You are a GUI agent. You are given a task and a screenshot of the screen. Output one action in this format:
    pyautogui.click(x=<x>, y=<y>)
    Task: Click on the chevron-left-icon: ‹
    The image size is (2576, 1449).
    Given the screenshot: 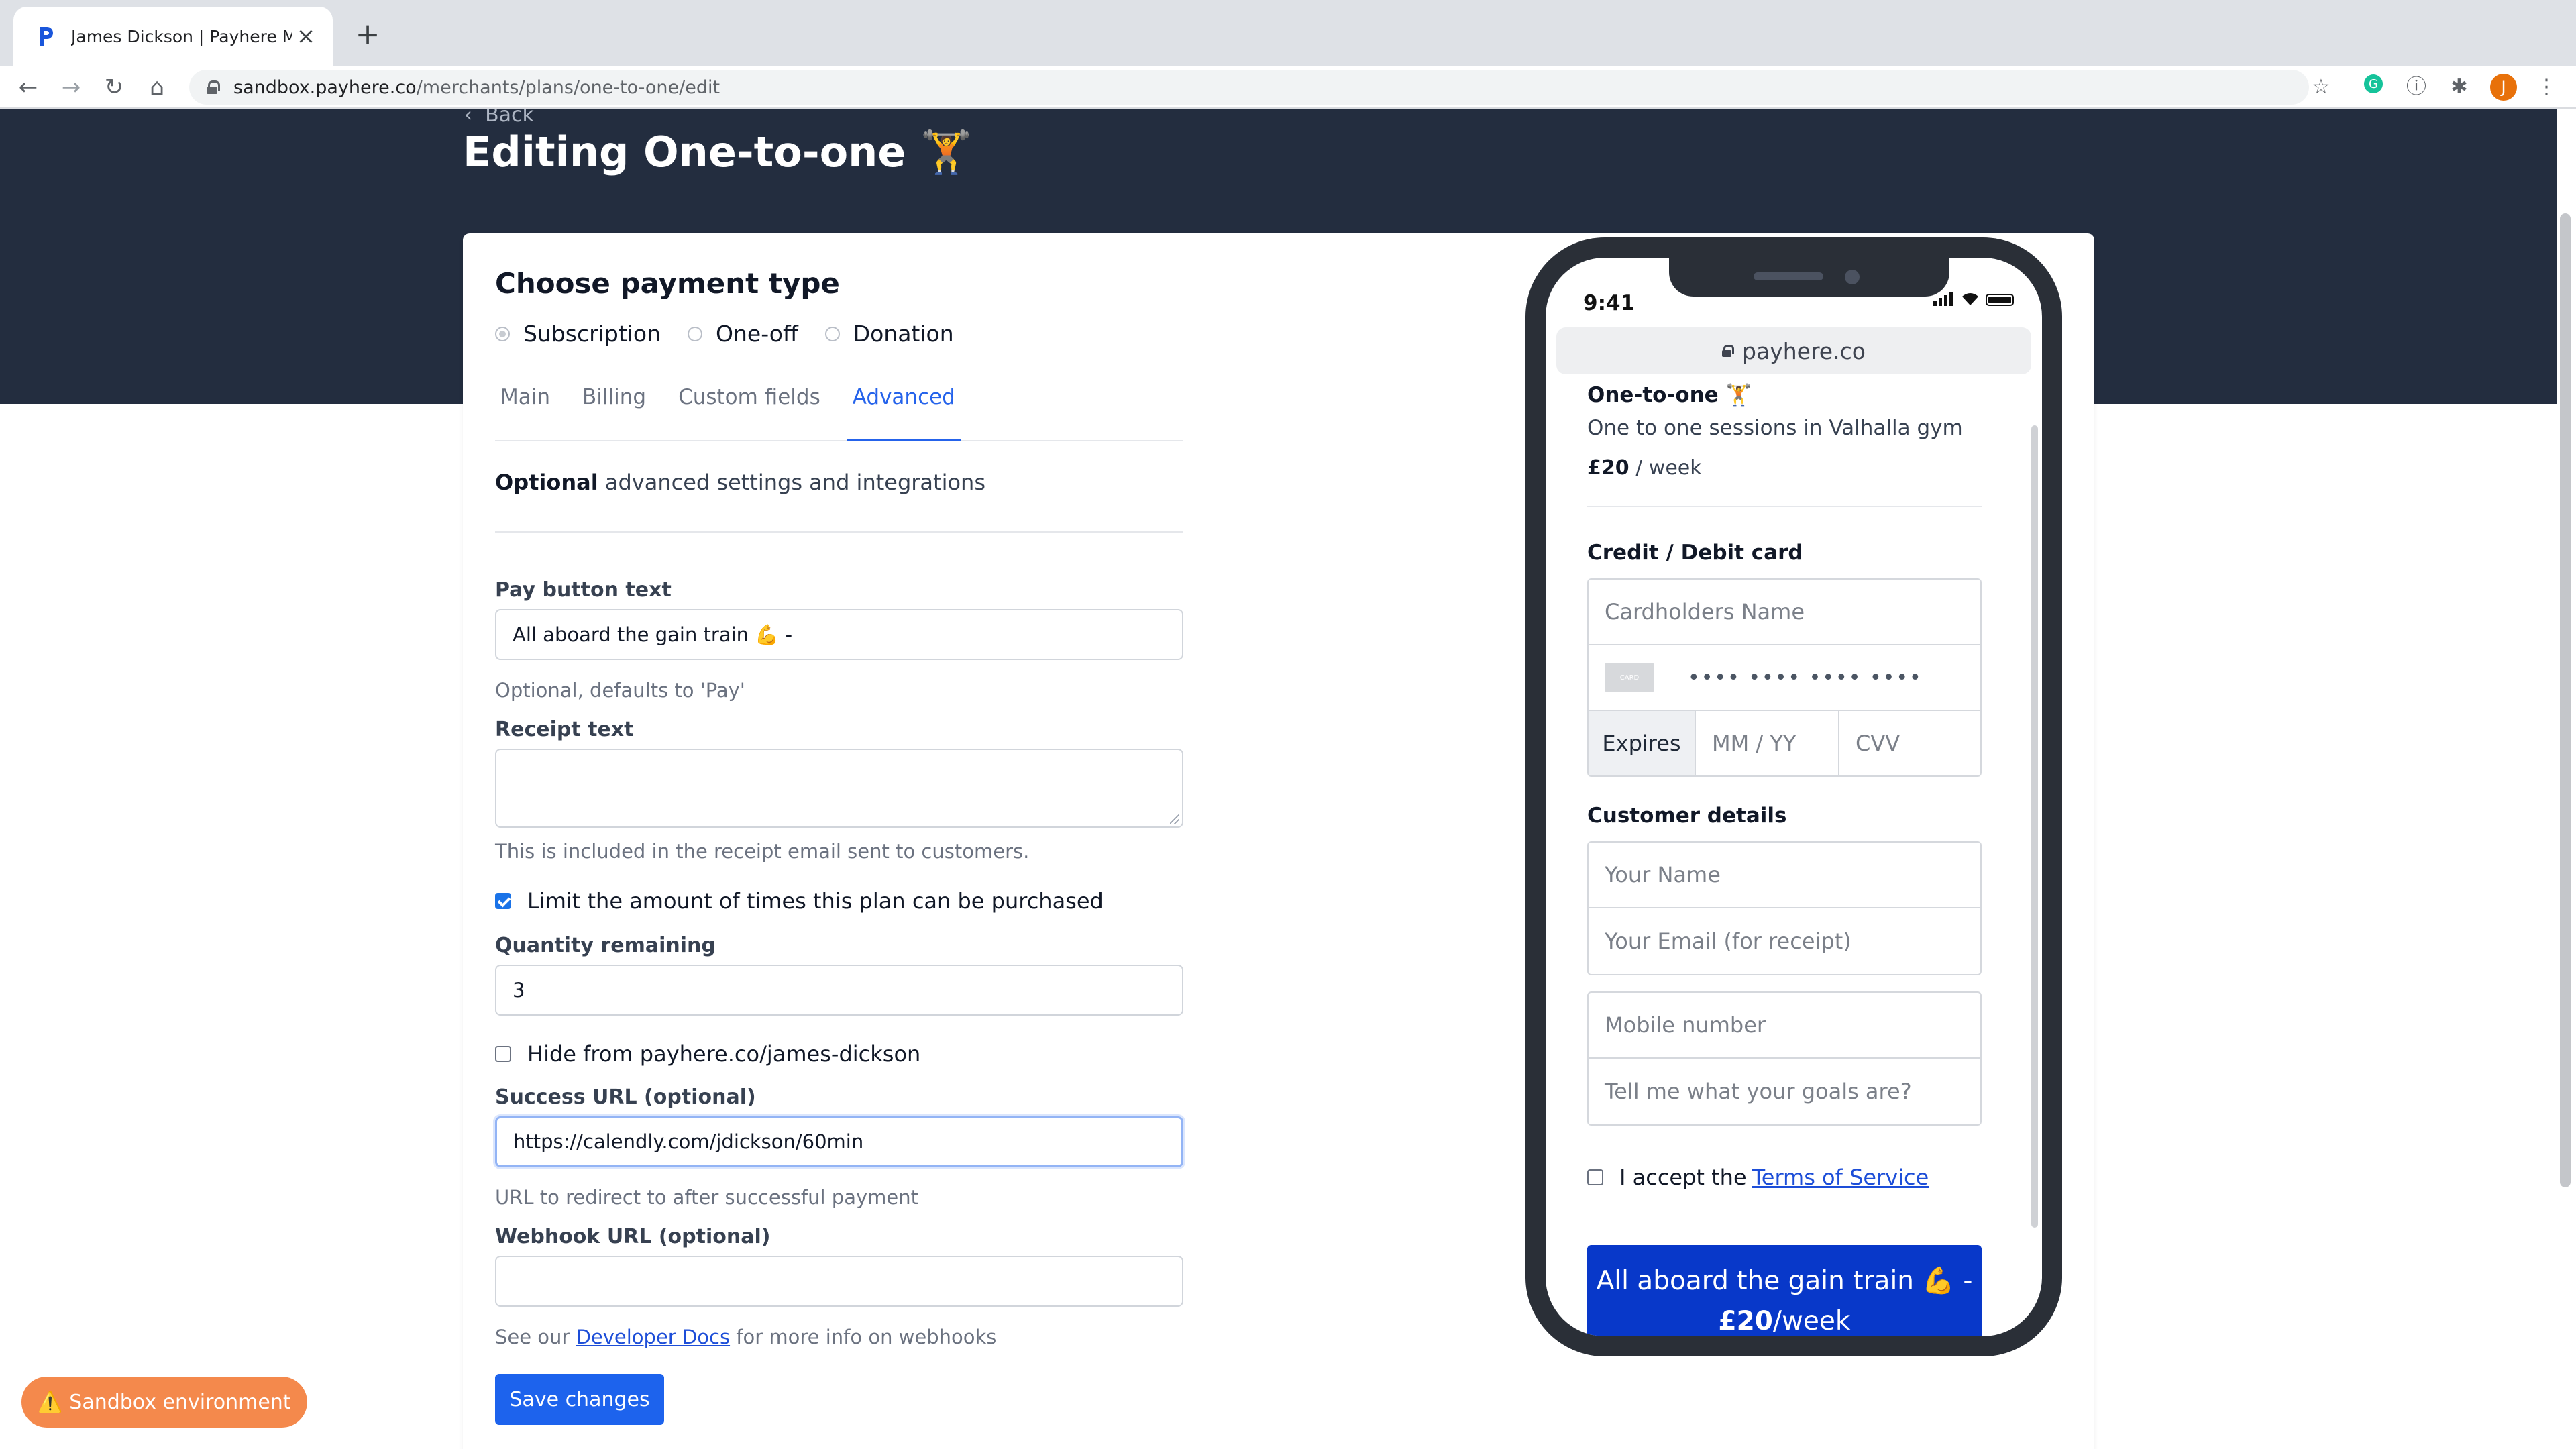 What is the action you would take?
    pyautogui.click(x=475, y=118)
    